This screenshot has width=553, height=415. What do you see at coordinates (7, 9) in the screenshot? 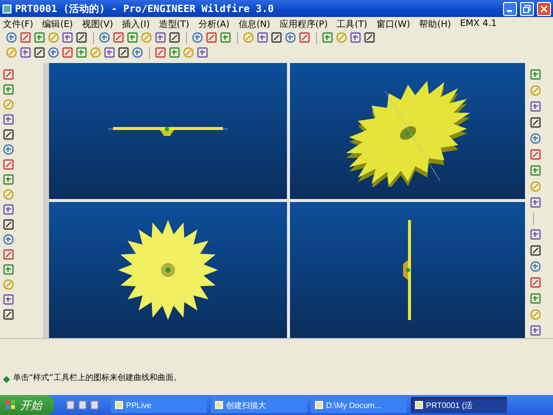
I see `app-icon` at bounding box center [7, 9].